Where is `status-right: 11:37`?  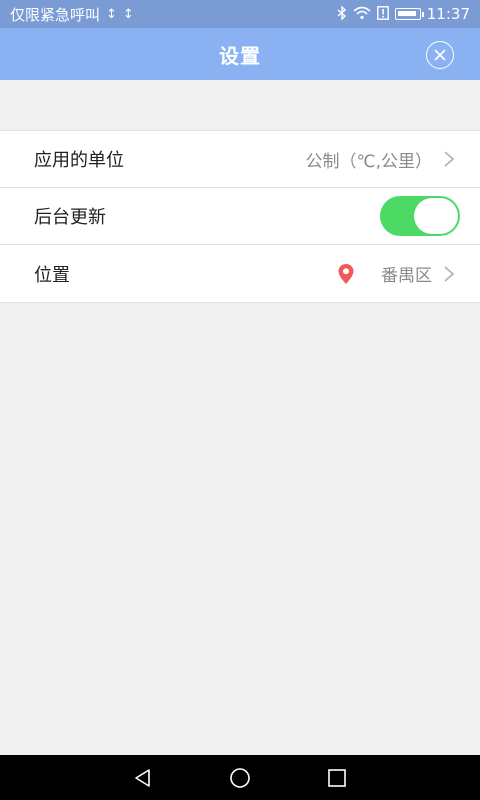
status-right: 11:37 is located at coordinates (403, 13).